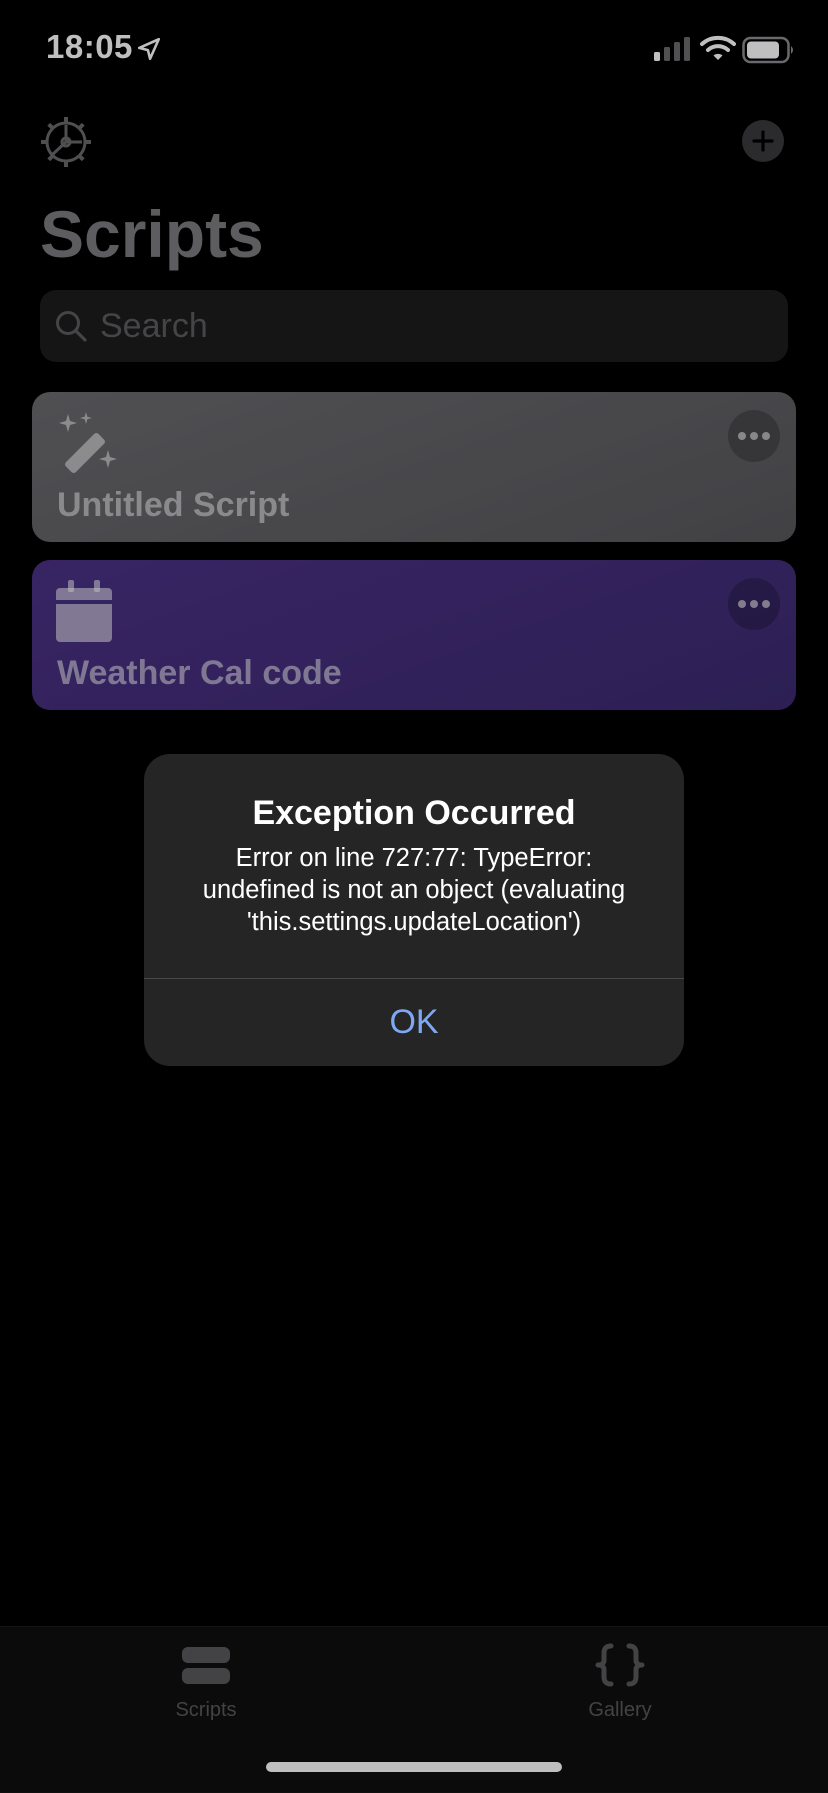 The image size is (828, 1793). I want to click on alert-ok-button: OK, so click(414, 1022).